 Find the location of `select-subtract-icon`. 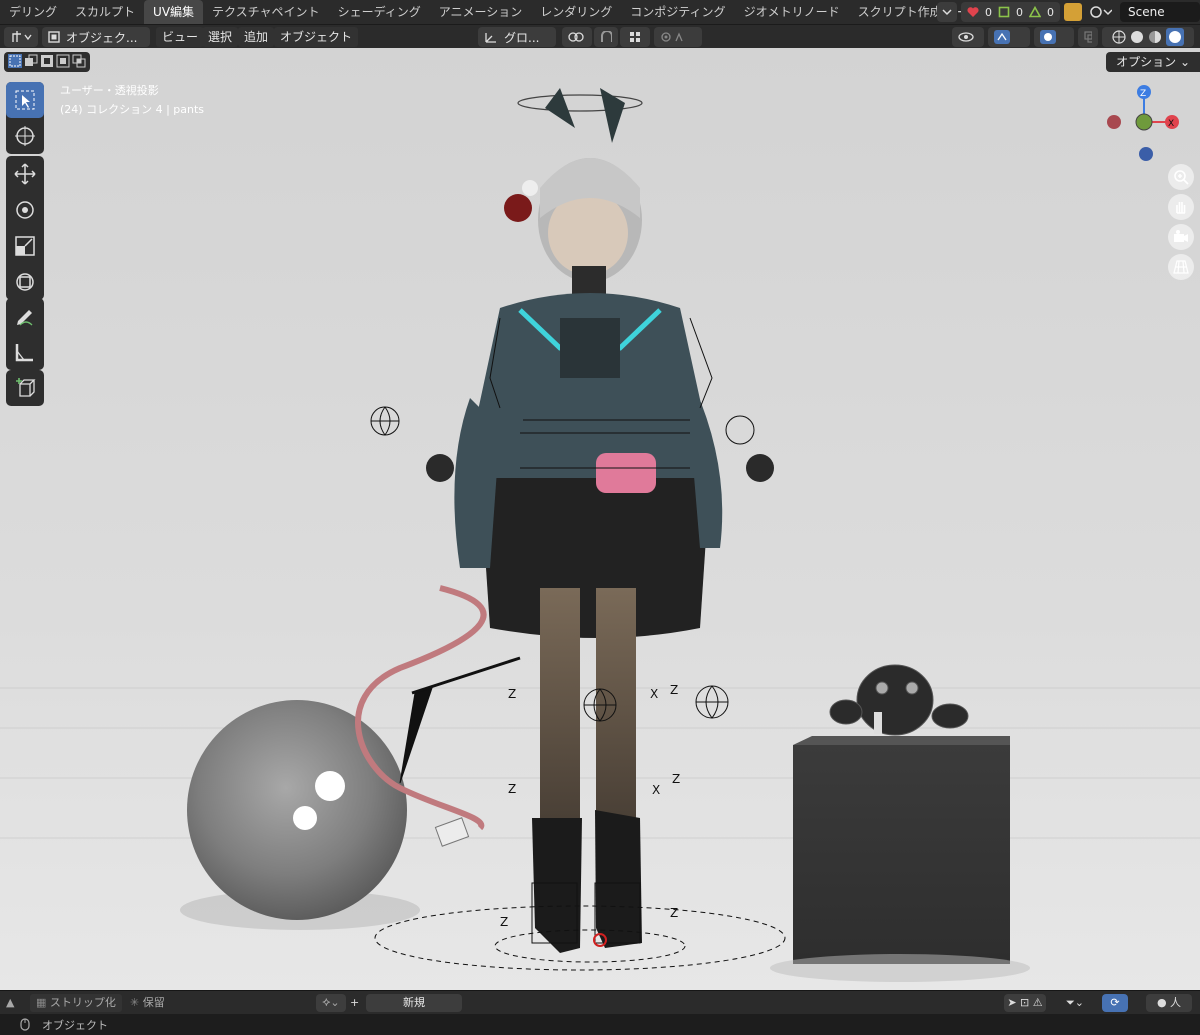

select-subtract-icon is located at coordinates (47, 61).